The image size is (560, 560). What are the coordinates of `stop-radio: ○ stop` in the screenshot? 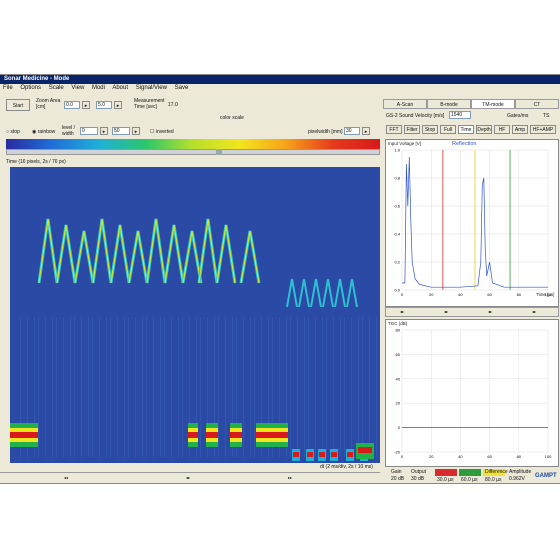 It's located at (13, 132).